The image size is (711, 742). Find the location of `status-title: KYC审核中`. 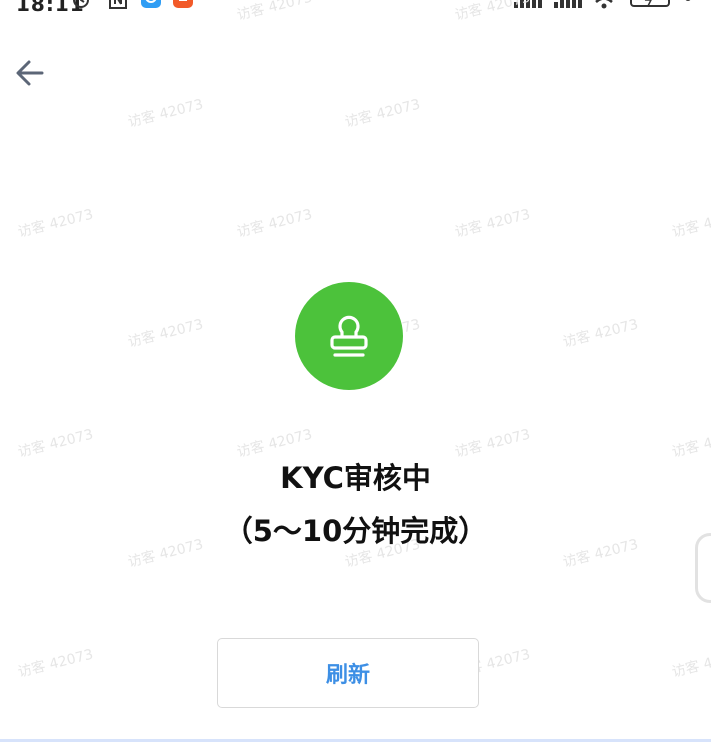

status-title: KYC审核中 is located at coordinates (355, 478).